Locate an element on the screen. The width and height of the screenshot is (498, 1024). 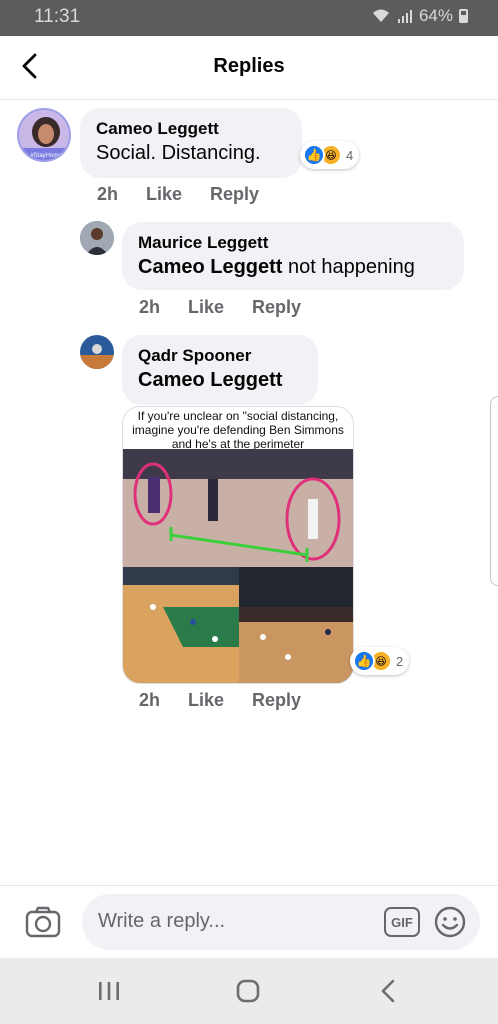
recent-apps-icon is located at coordinates (109, 991).